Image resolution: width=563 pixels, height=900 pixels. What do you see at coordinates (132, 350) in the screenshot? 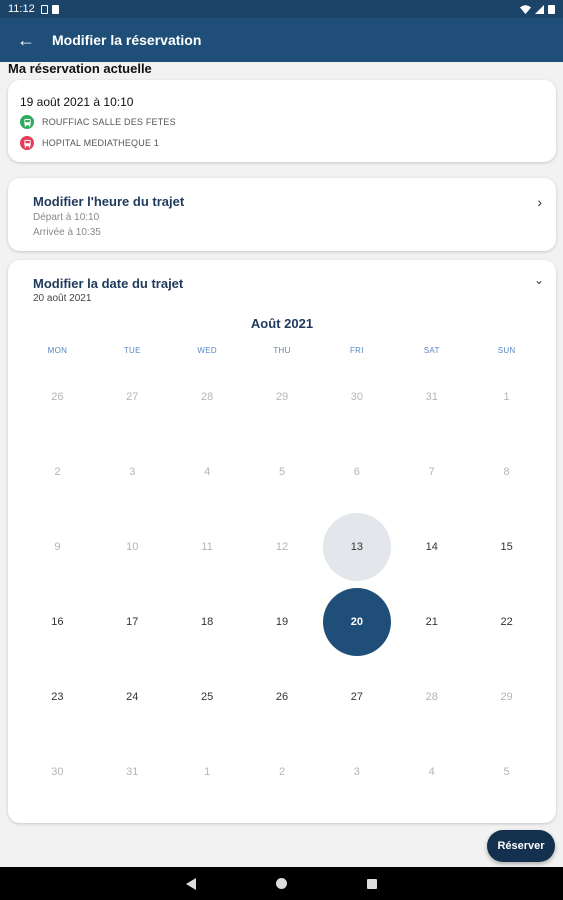
I see `weekday-label: TUE` at bounding box center [132, 350].